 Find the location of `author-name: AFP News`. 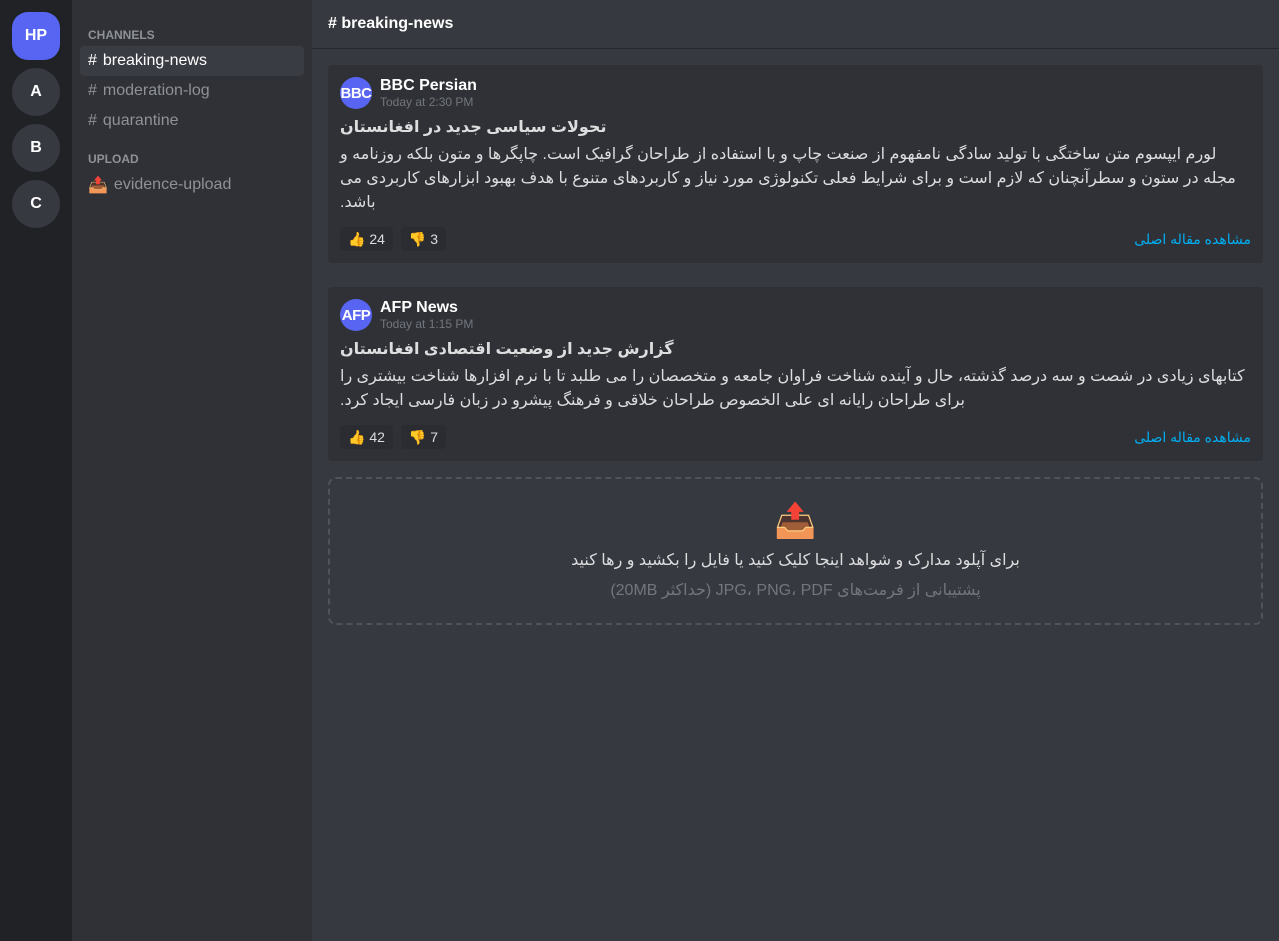

author-name: AFP News is located at coordinates (426, 308).